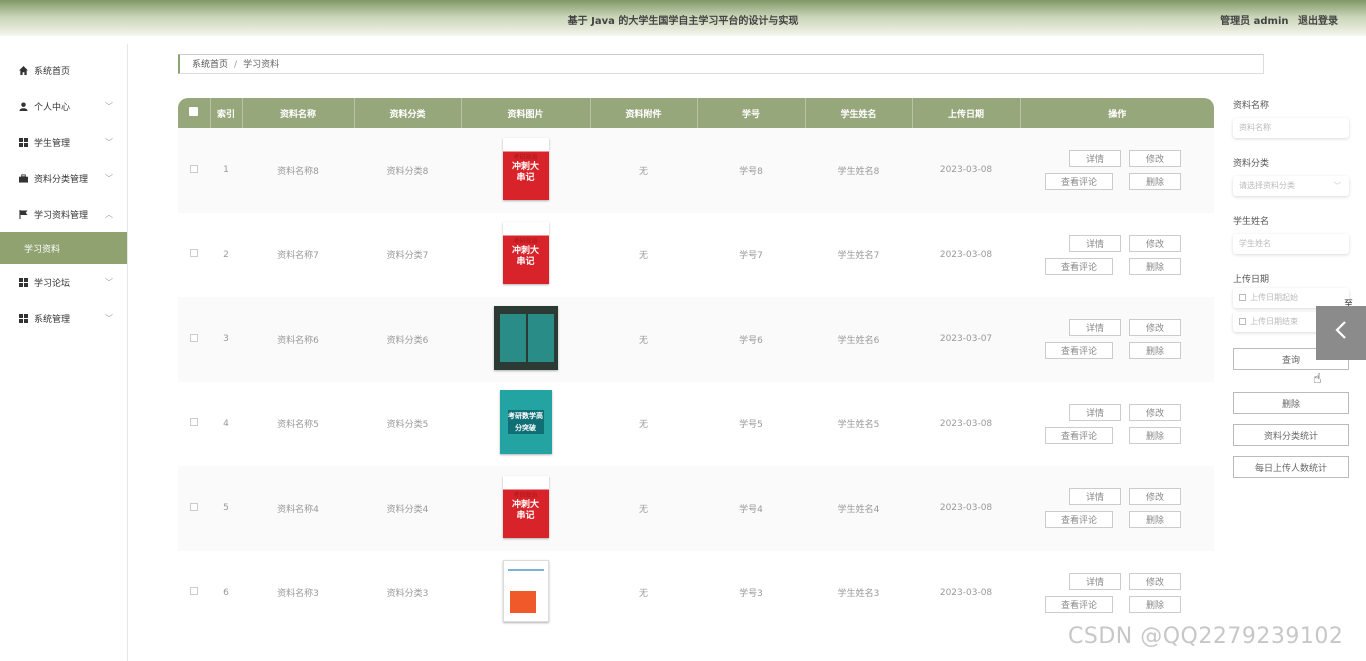  I want to click on row-student-no: 学号3, so click(751, 594).